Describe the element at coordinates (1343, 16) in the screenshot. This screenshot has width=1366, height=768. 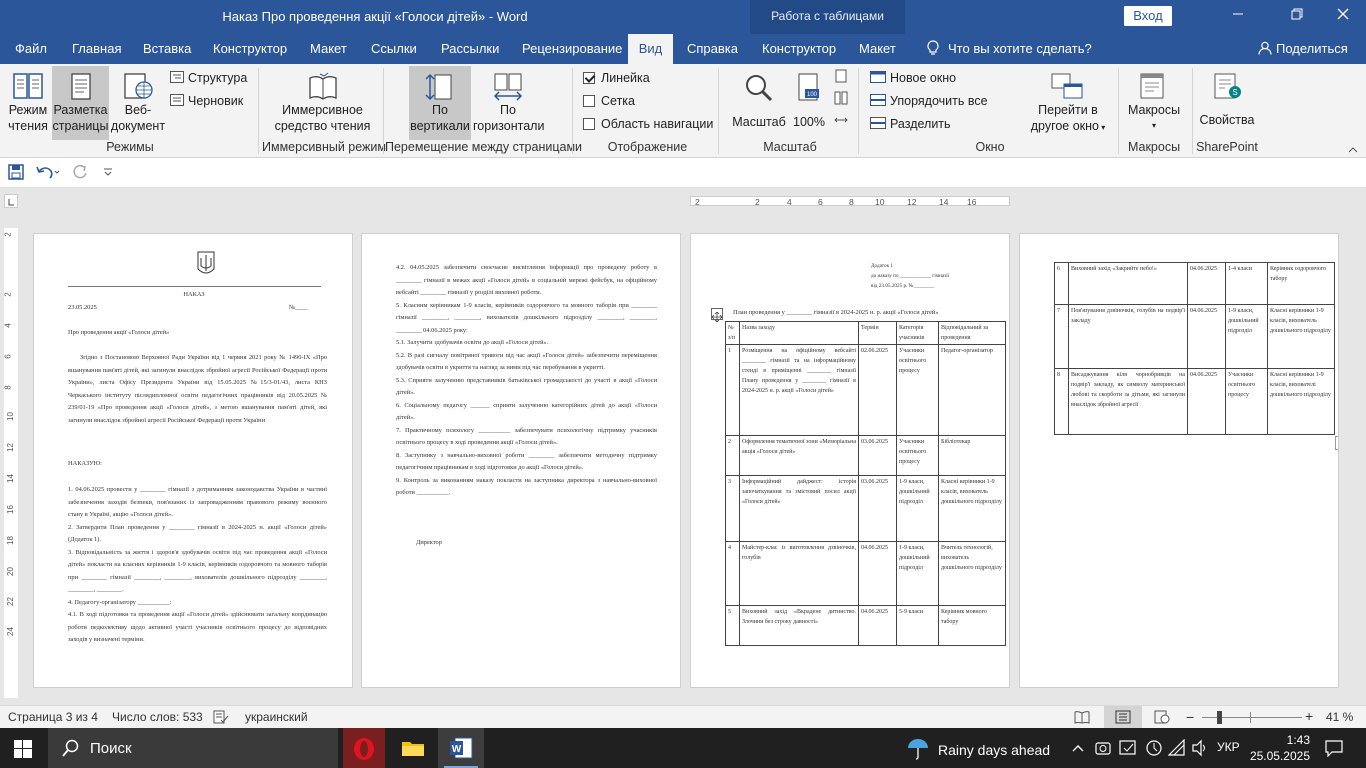
I see `close-button` at that location.